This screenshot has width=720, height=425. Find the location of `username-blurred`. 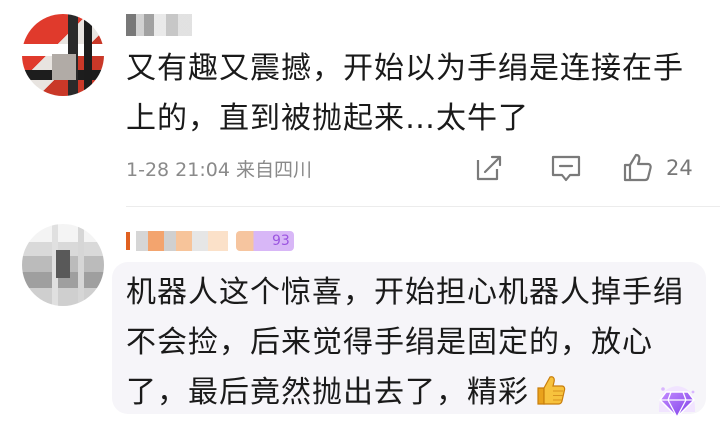

username-blurred is located at coordinates (159, 25).